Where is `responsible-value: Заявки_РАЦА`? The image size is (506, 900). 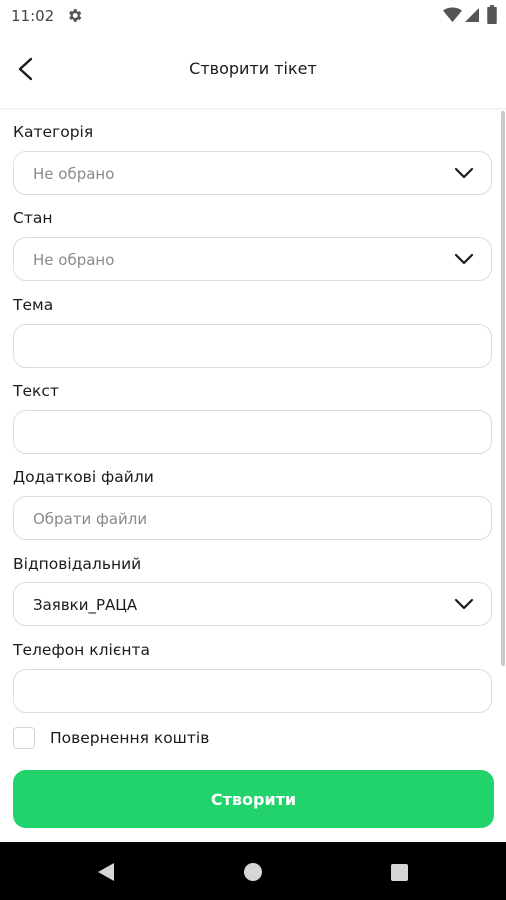
responsible-value: Заявки_РАЦА is located at coordinates (85, 605).